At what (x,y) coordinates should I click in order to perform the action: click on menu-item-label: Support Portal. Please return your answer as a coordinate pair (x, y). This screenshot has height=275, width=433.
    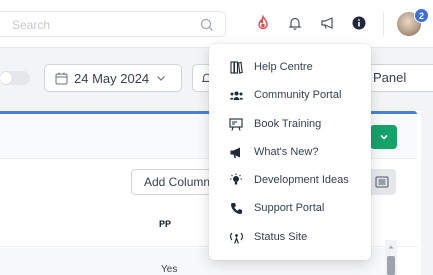
    Looking at the image, I should click on (289, 208).